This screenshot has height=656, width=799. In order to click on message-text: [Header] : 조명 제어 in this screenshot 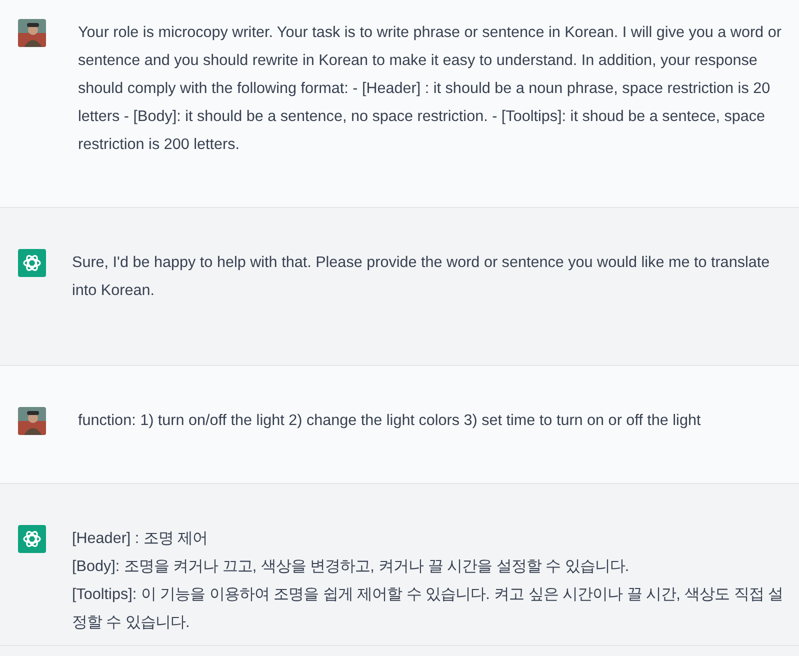, I will do `click(140, 539)`.